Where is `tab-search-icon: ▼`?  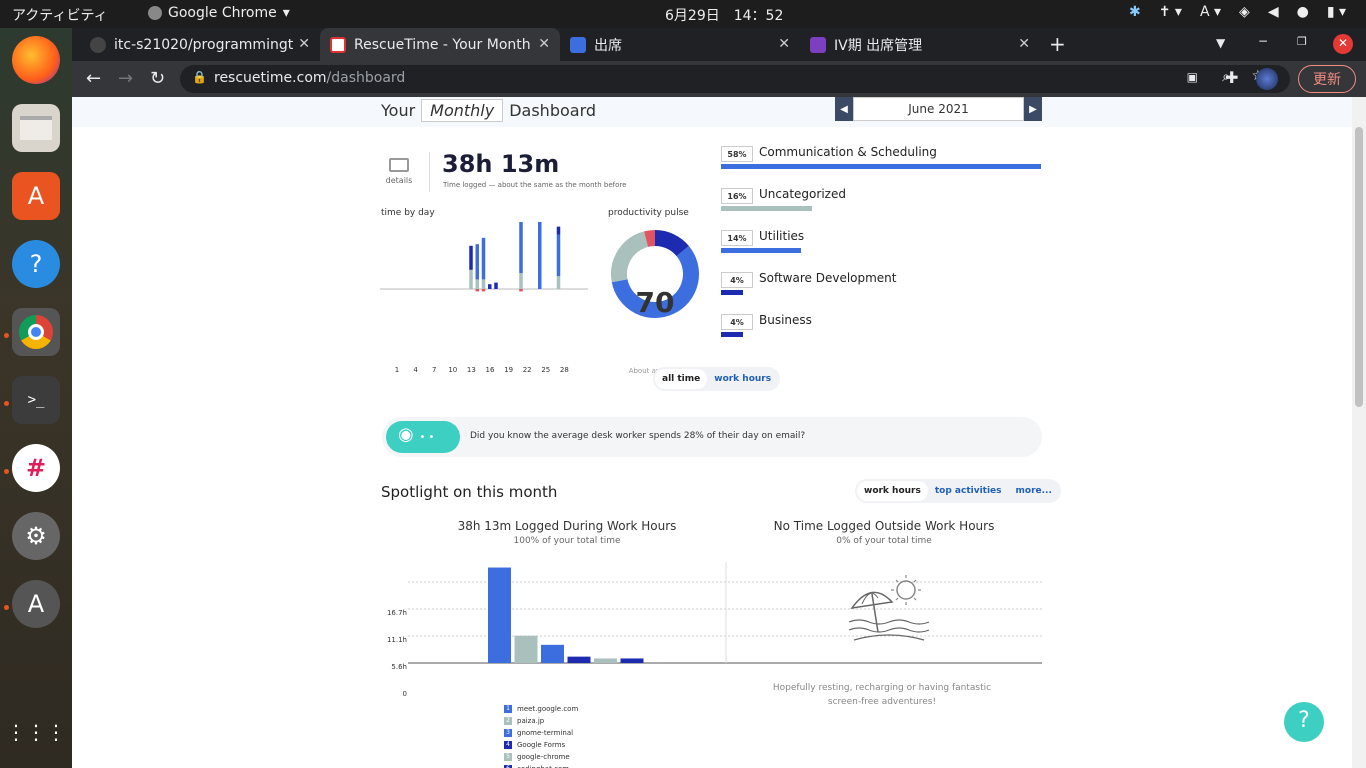
tab-search-icon: ▼ is located at coordinates (1220, 43).